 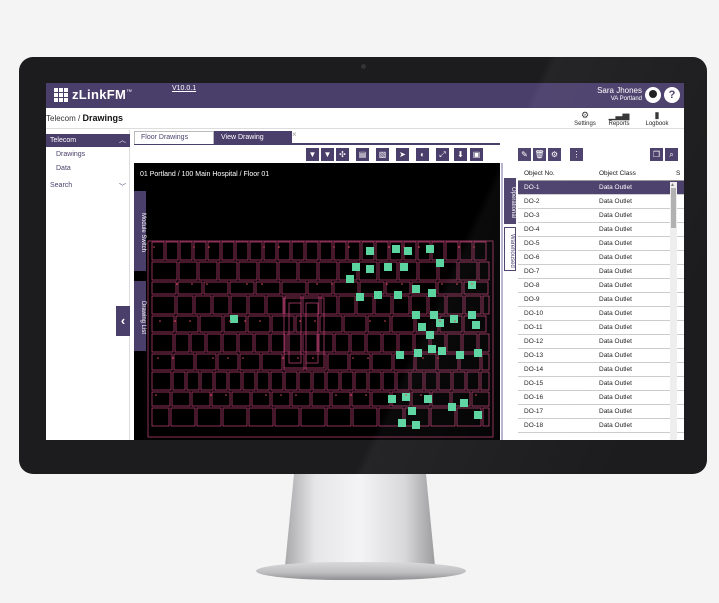 I want to click on close-icon: ×, so click(x=294, y=134).